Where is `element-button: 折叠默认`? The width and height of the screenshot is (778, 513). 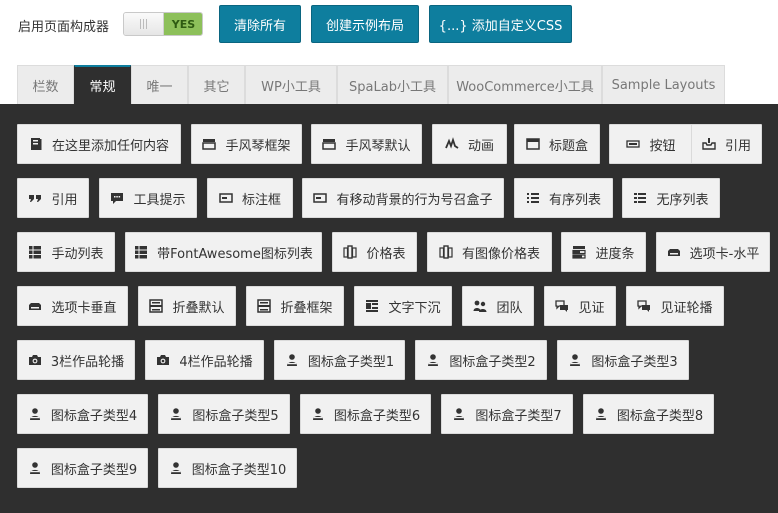 element-button: 折叠默认 is located at coordinates (187, 306).